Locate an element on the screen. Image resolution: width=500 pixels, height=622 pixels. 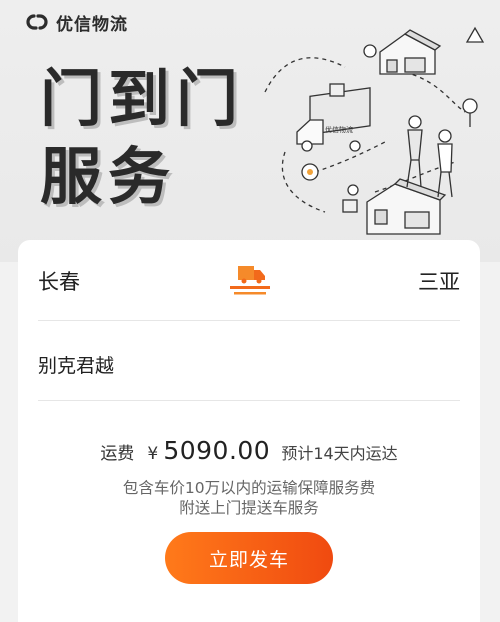
fee-amount: 5090.00 is located at coordinates (217, 450).